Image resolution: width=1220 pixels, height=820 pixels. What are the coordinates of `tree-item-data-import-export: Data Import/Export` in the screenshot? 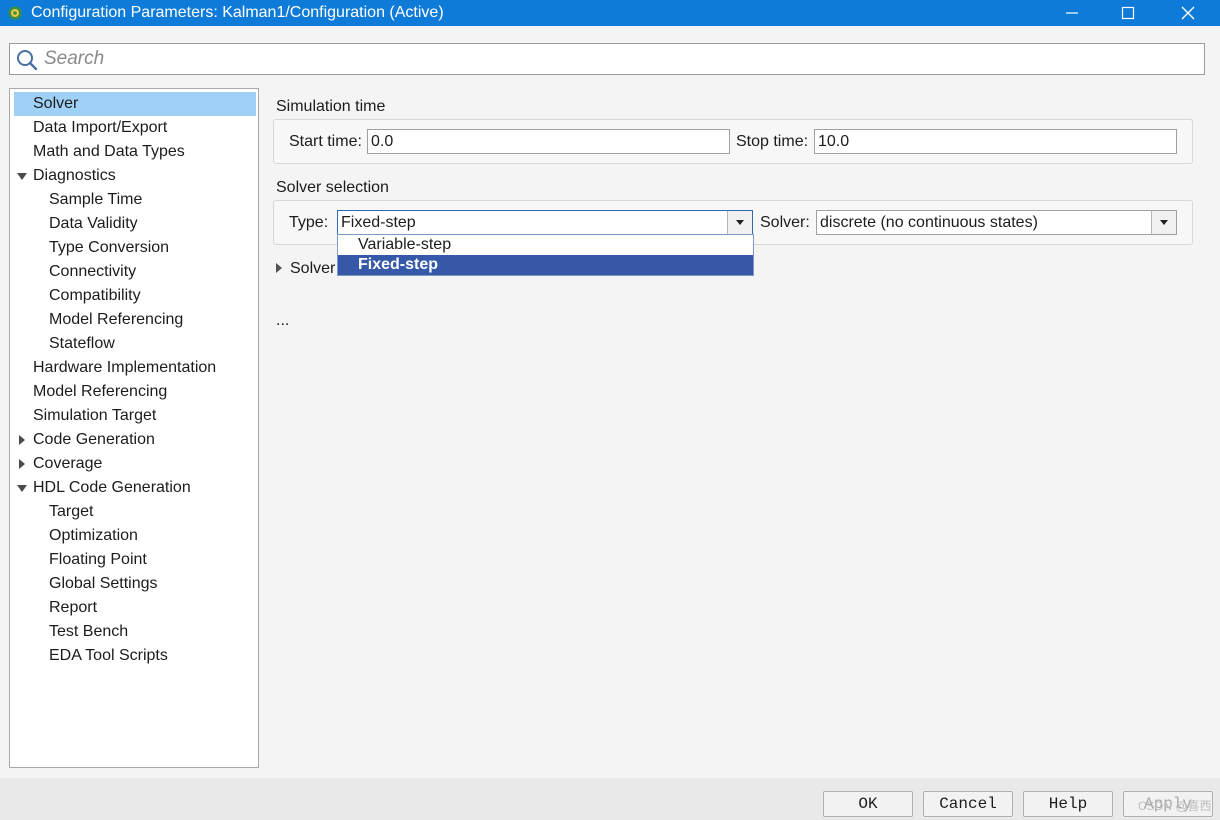 It's located at (90, 128).